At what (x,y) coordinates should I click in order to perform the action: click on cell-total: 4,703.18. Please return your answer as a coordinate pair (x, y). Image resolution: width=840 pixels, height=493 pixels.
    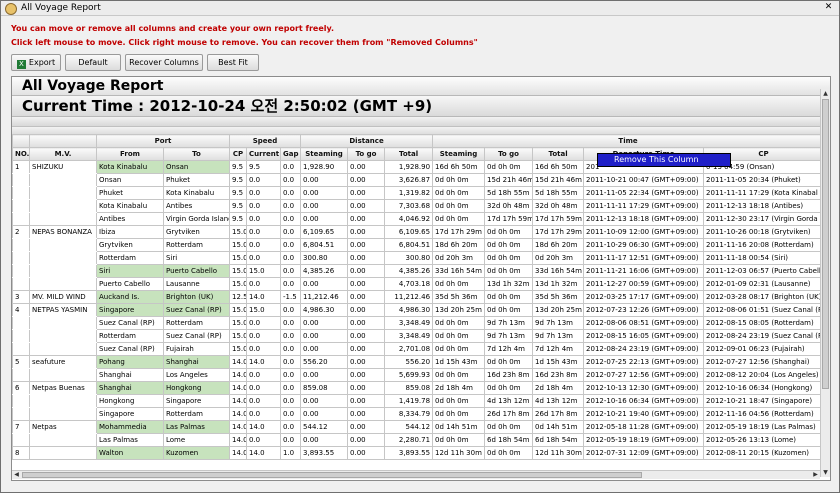
    Looking at the image, I should click on (409, 284).